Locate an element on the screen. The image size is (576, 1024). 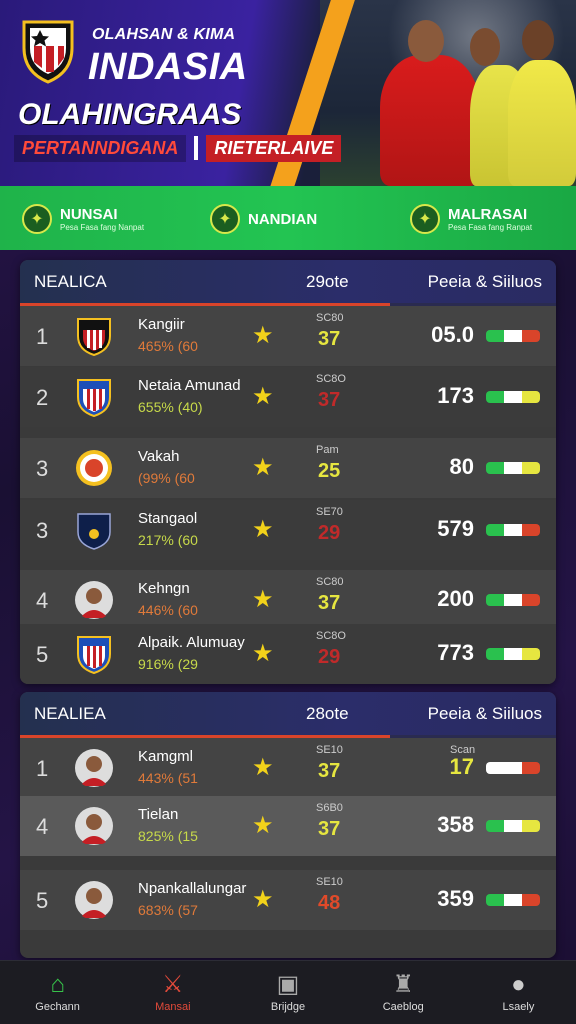
hero-title: INDASIA is located at coordinates (168, 67).